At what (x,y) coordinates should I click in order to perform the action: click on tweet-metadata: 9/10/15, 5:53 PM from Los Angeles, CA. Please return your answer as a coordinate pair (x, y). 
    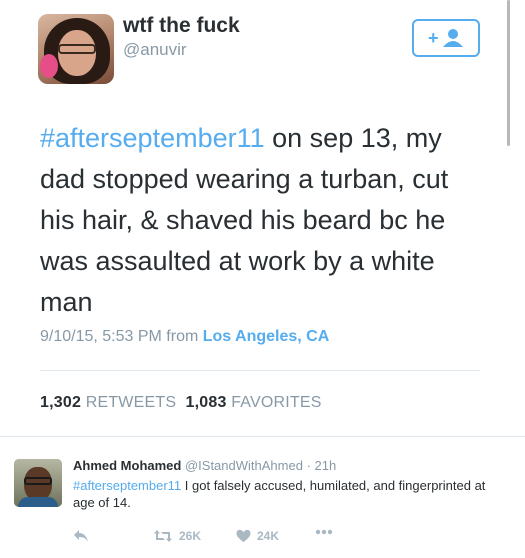
    Looking at the image, I should click on (184, 337).